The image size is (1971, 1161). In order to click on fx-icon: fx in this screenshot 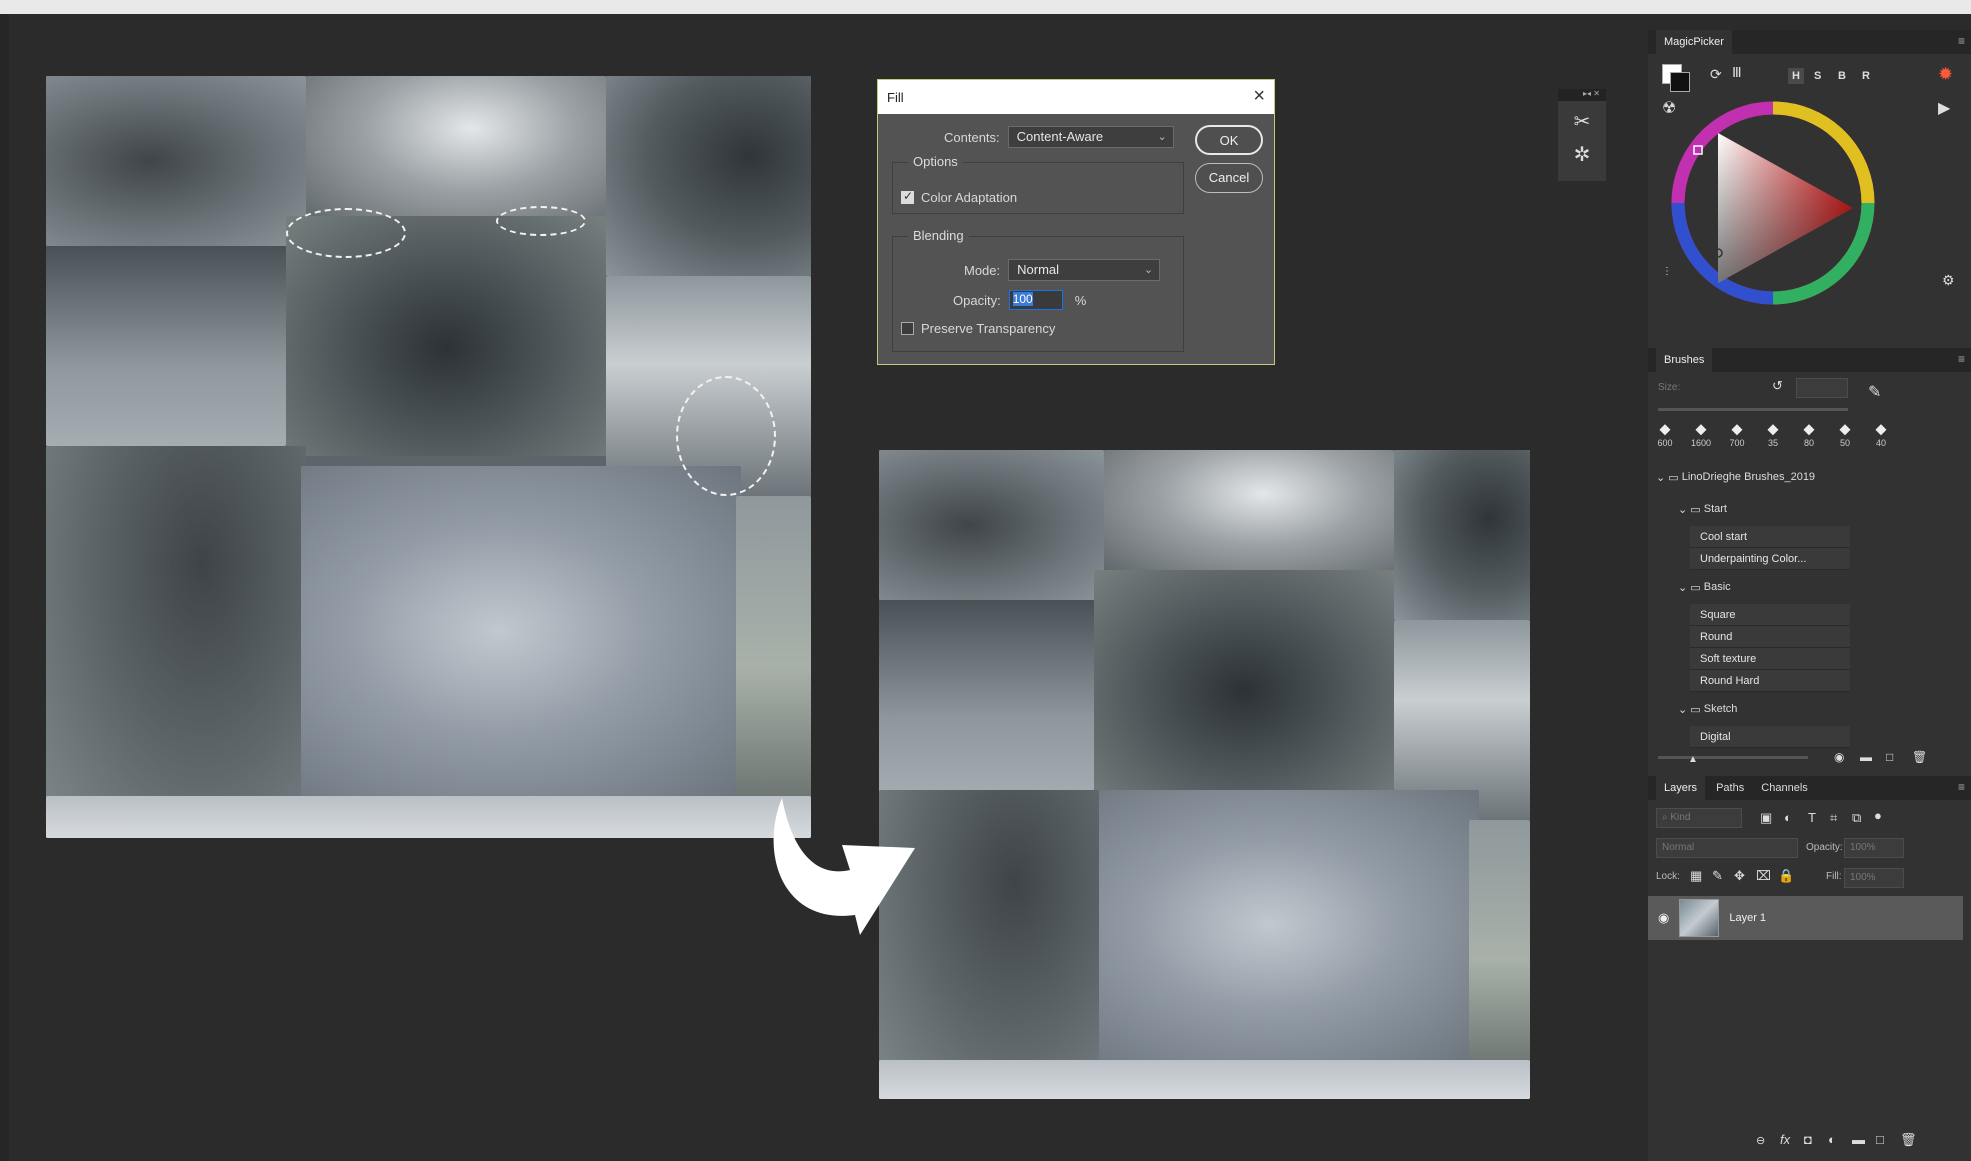, I will do `click(1785, 1139)`.